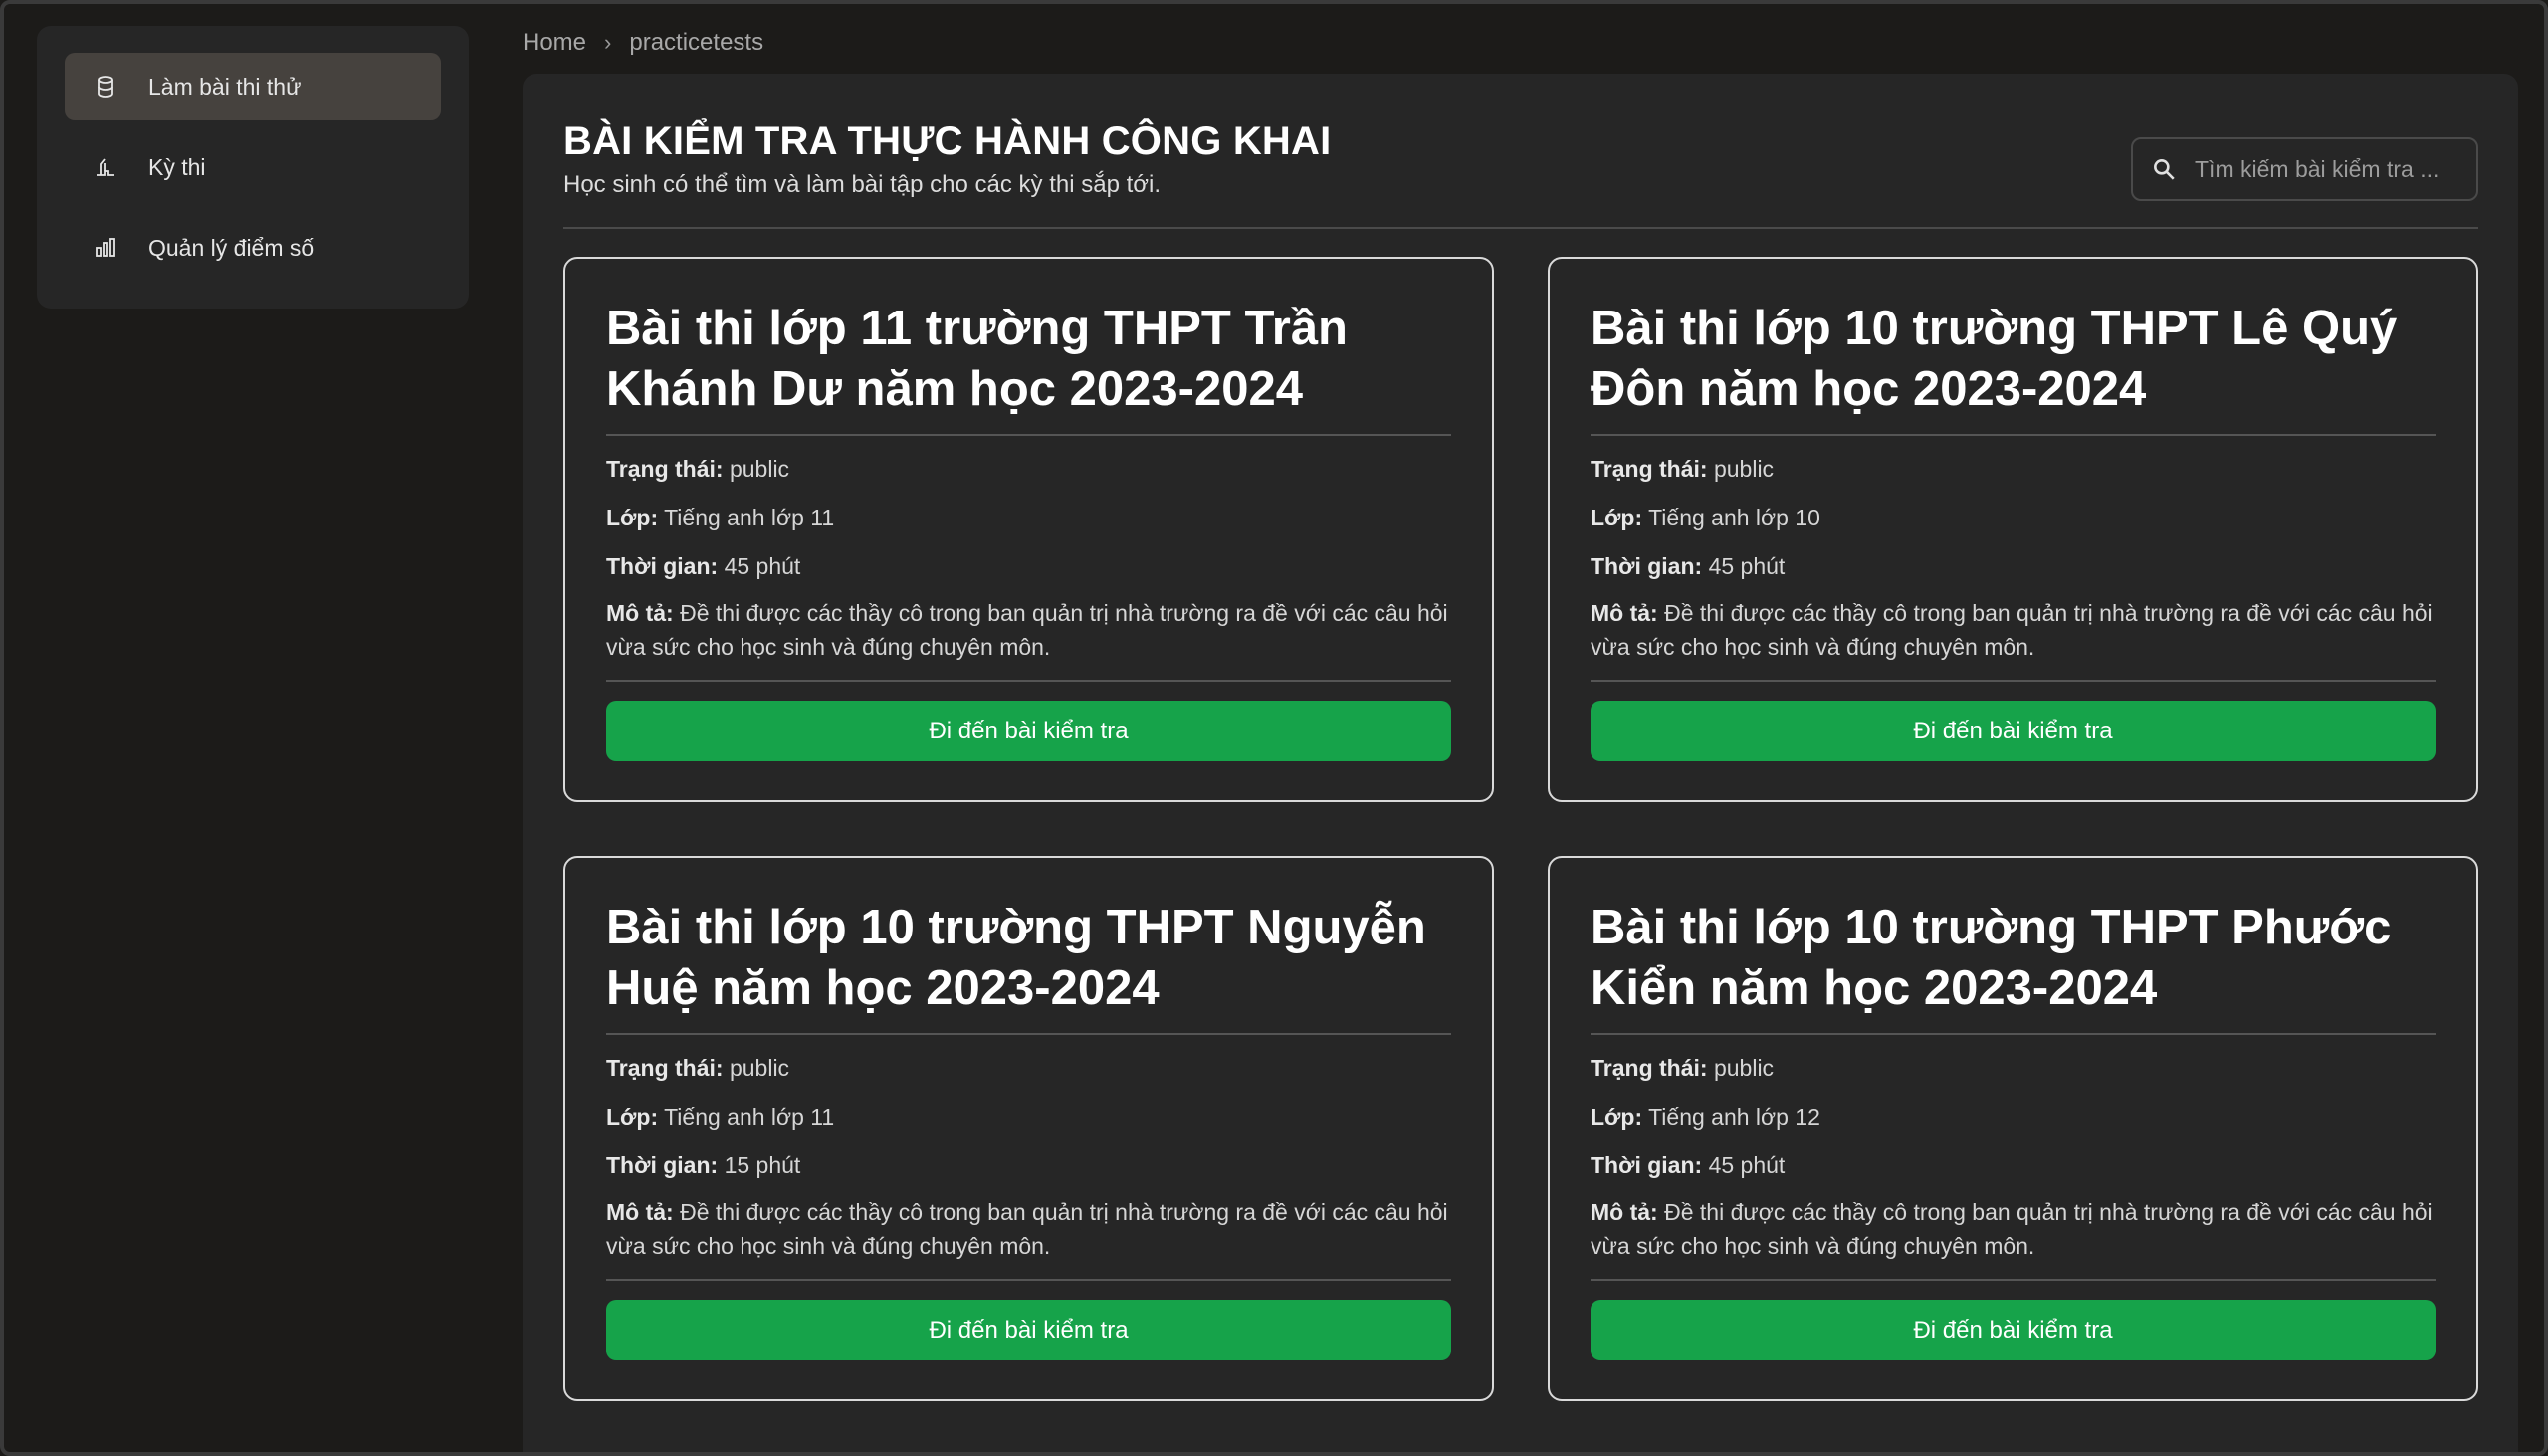  Describe the element at coordinates (231, 247) in the screenshot. I see `sidebar-item-label: Quản lý điểm số` at that location.